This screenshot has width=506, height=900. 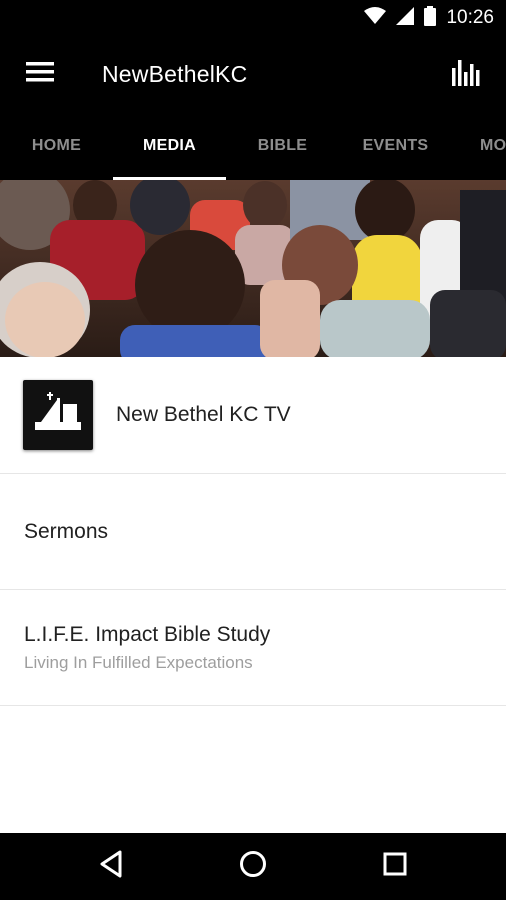 I want to click on menu-button, so click(x=40, y=74).